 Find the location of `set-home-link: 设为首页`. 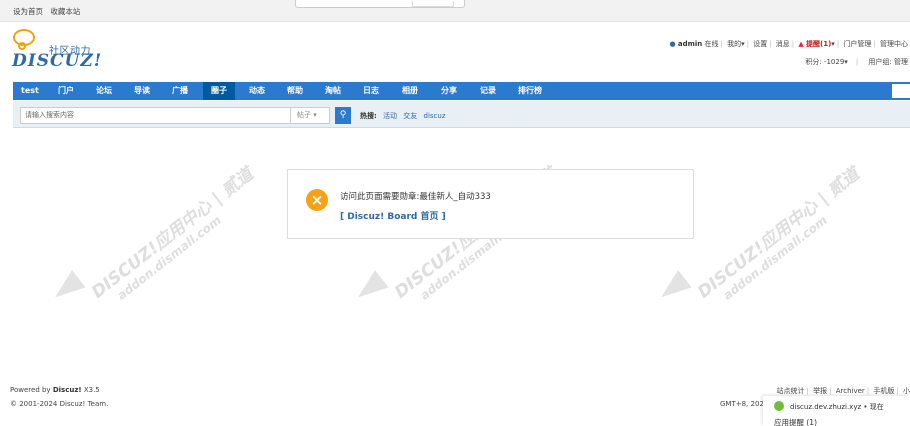

set-home-link: 设为首页 is located at coordinates (28, 11).